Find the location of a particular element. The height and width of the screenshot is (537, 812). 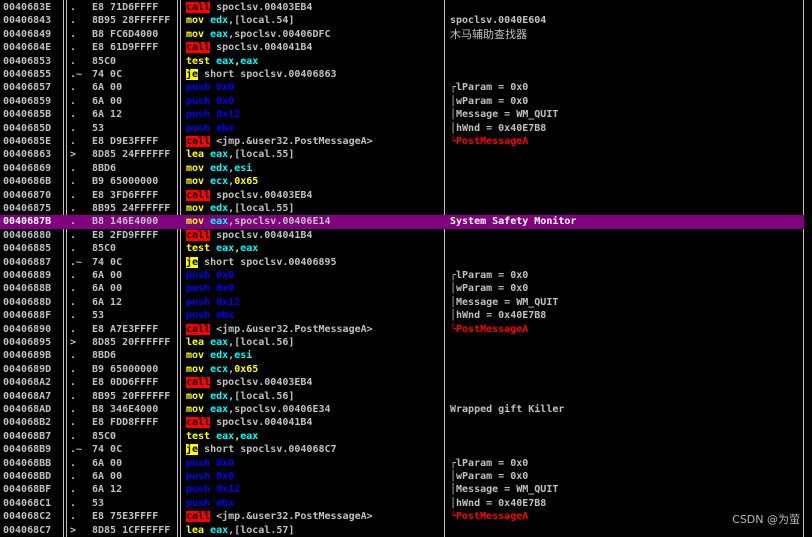

mnemonic: mov edx,[local.55] is located at coordinates (240, 208).